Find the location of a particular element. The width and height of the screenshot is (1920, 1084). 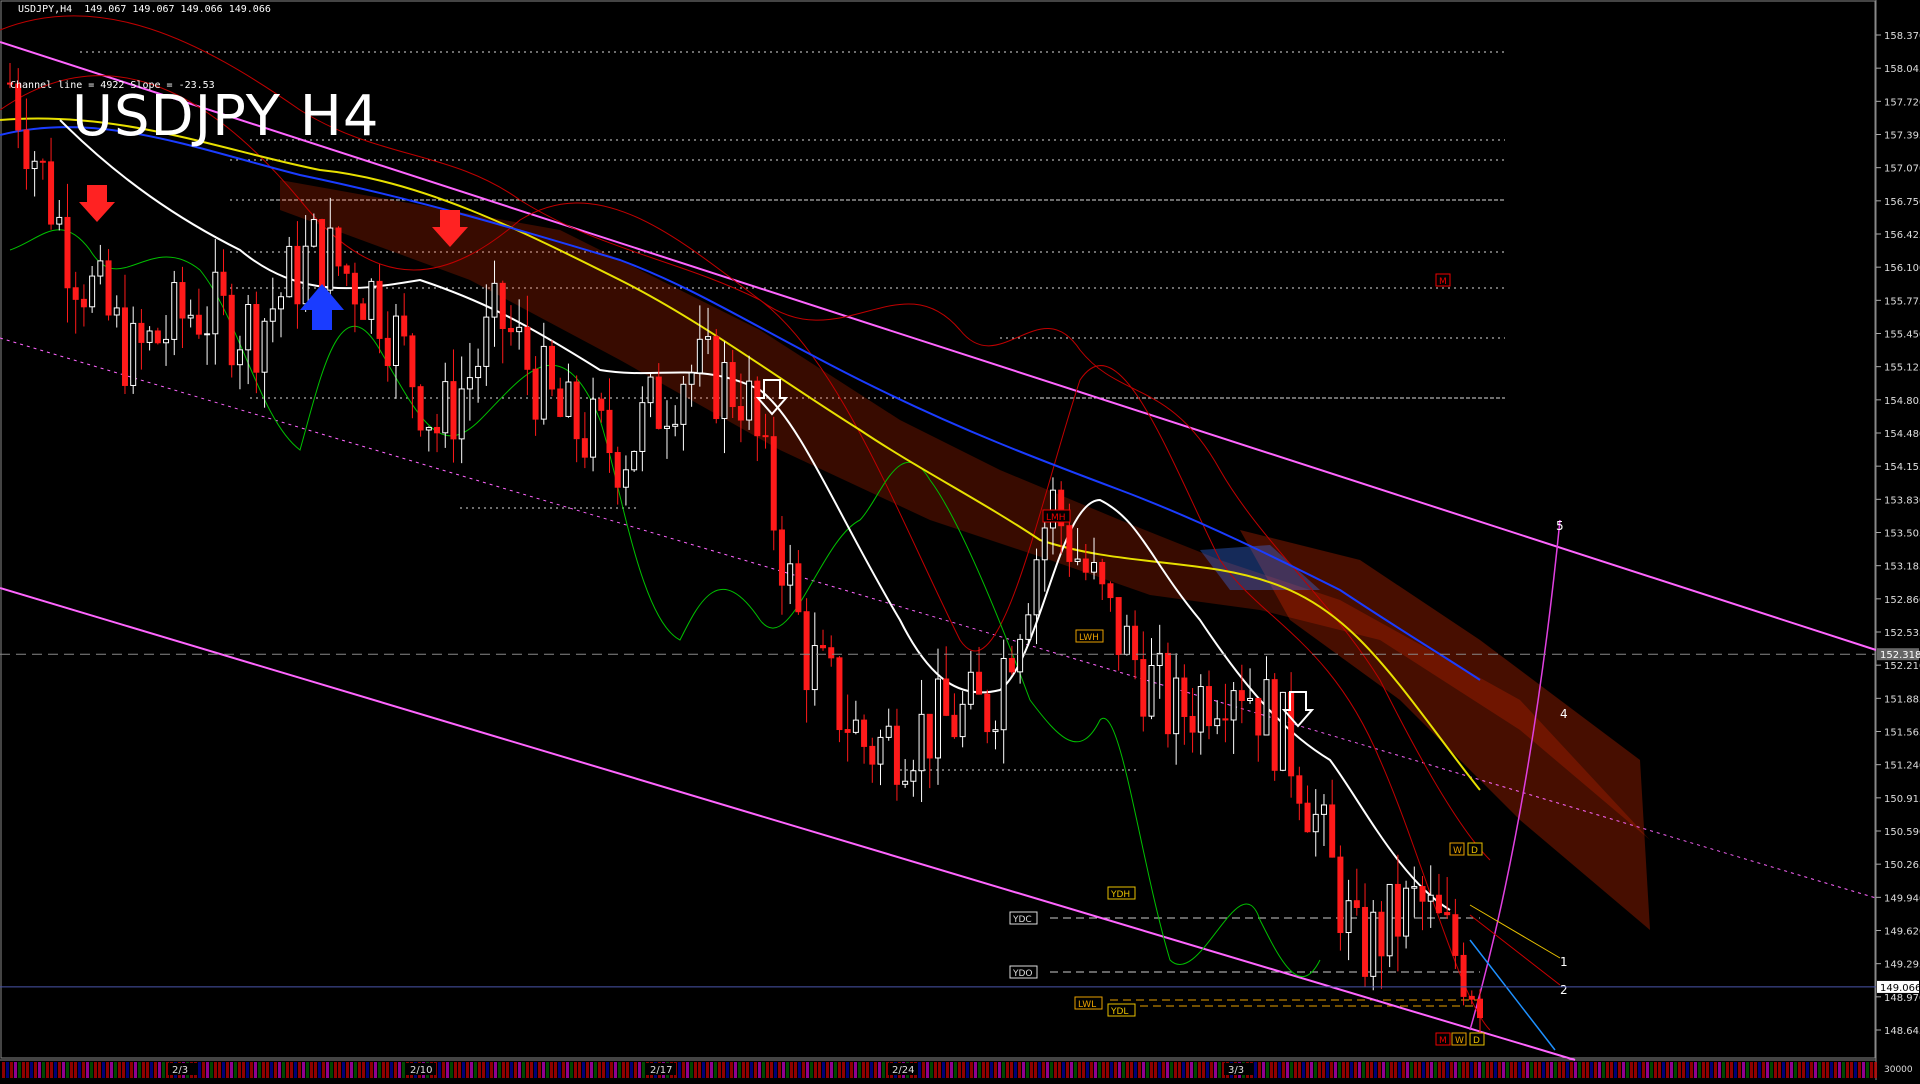

m-tag-bottom: M is located at coordinates (1443, 1041).